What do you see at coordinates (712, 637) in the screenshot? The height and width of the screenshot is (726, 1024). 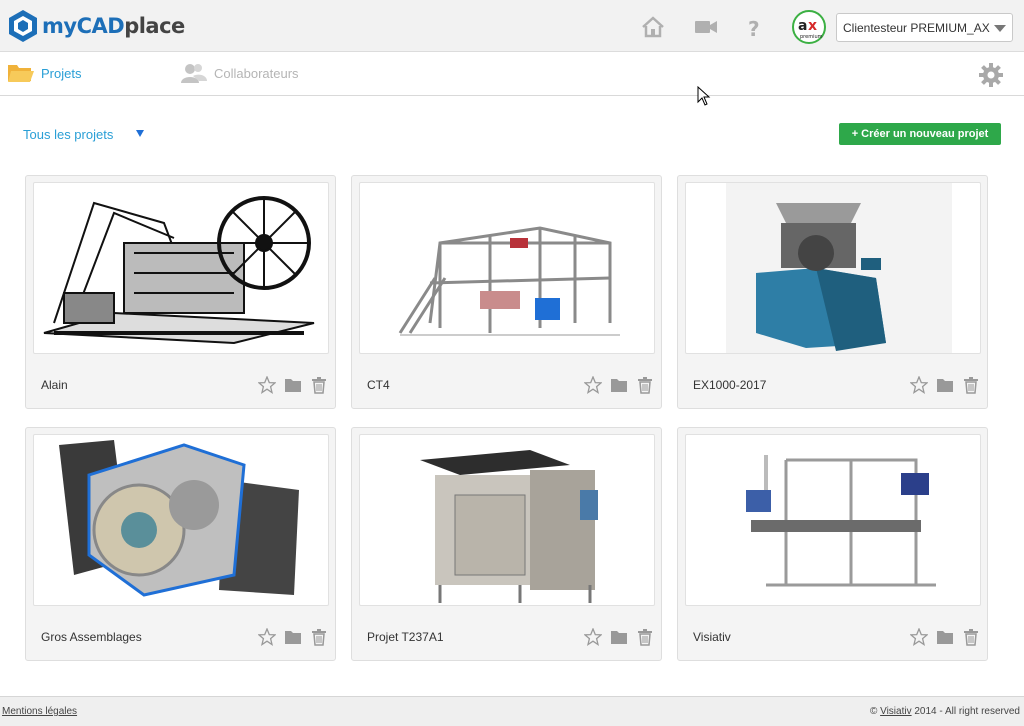 I see `project-name: Visiativ` at bounding box center [712, 637].